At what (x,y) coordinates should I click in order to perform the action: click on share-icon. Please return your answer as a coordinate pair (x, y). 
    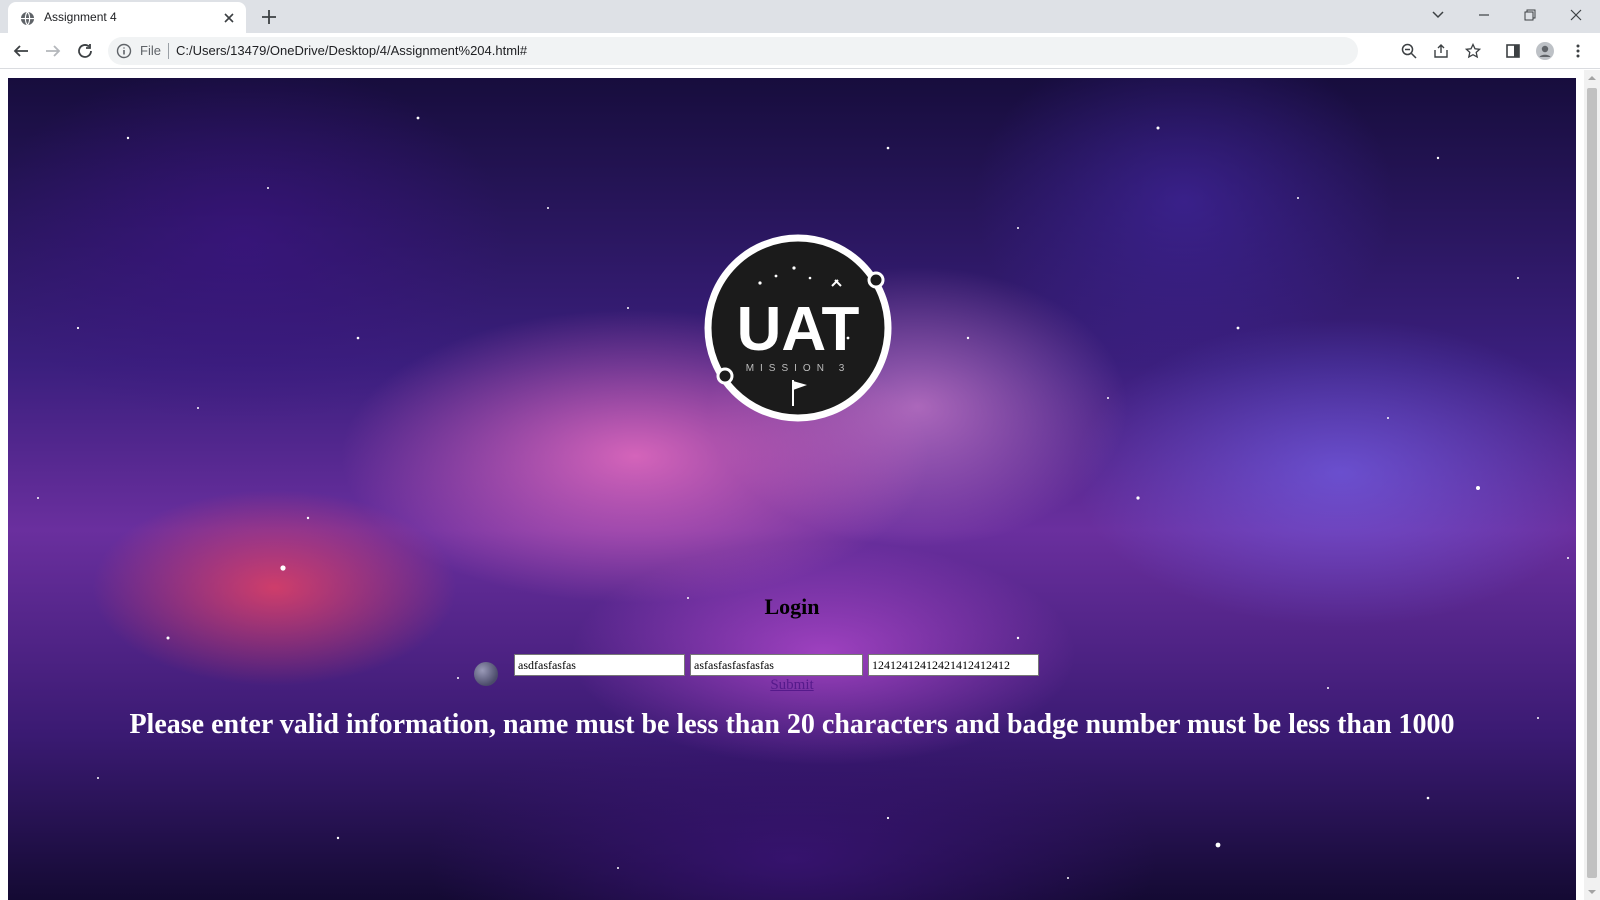
    Looking at the image, I should click on (1441, 51).